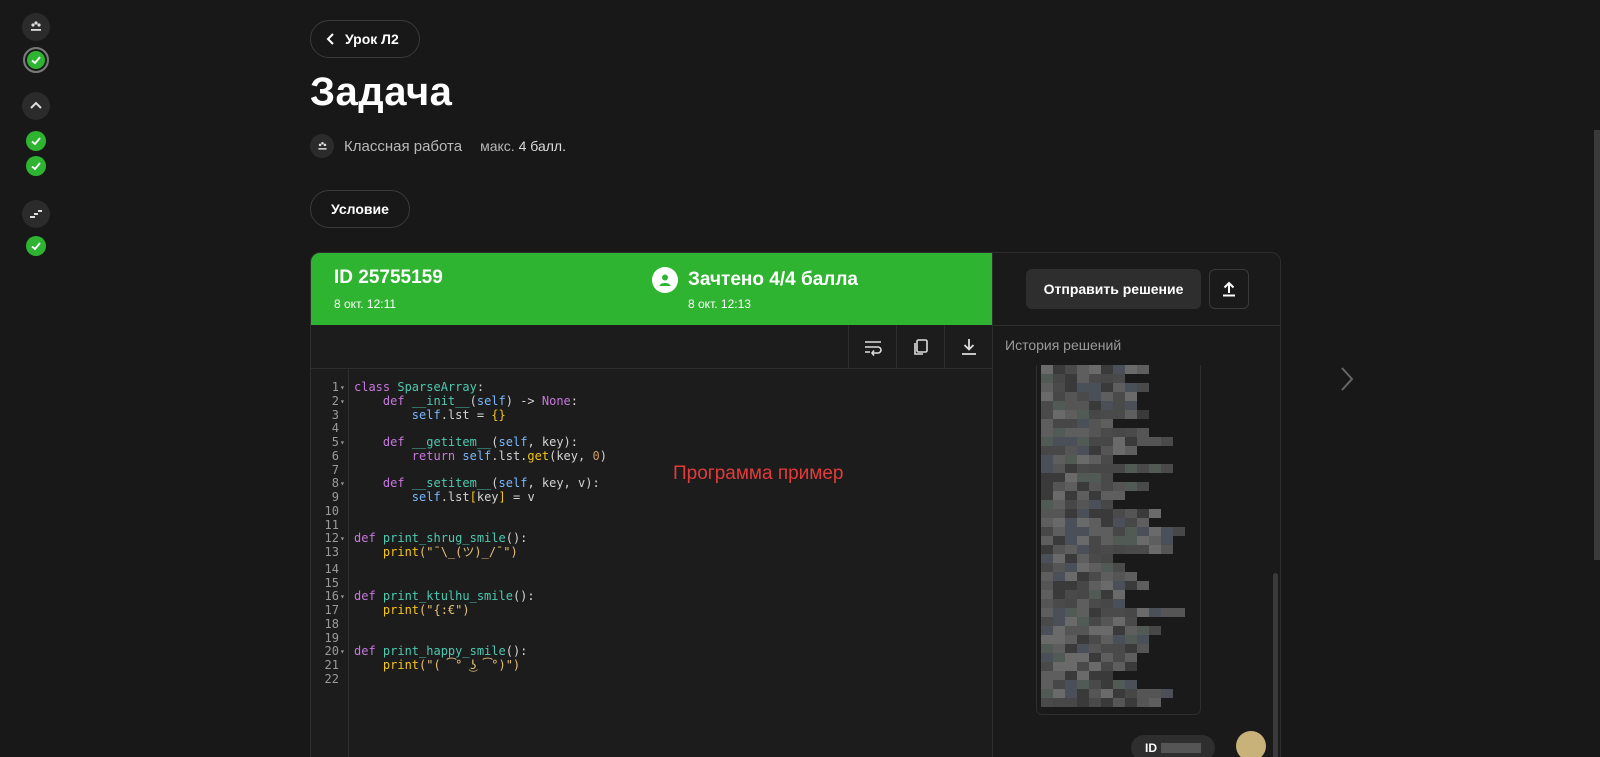 The width and height of the screenshot is (1600, 757). Describe the element at coordinates (773, 279) in the screenshot. I see `verdict-text: Зачтено 4/4 балла` at that location.